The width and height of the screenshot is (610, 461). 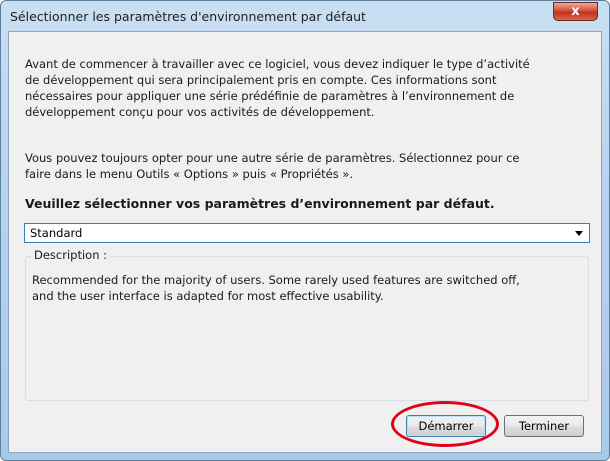 I want to click on close-button: x, so click(x=575, y=11).